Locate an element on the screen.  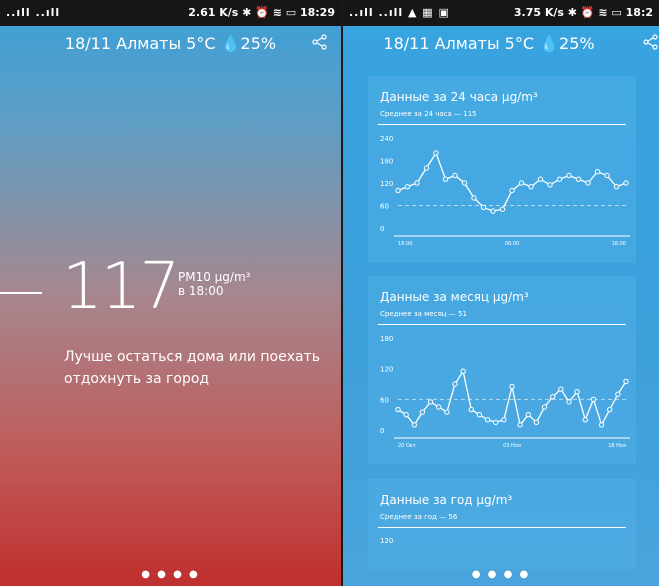
status-bar: ..ıll ..ıll ▲ ▦ ▣ 3.75 K/s ✱ ⏰ ≋ ▭ 18:2 is located at coordinates (501, 13).